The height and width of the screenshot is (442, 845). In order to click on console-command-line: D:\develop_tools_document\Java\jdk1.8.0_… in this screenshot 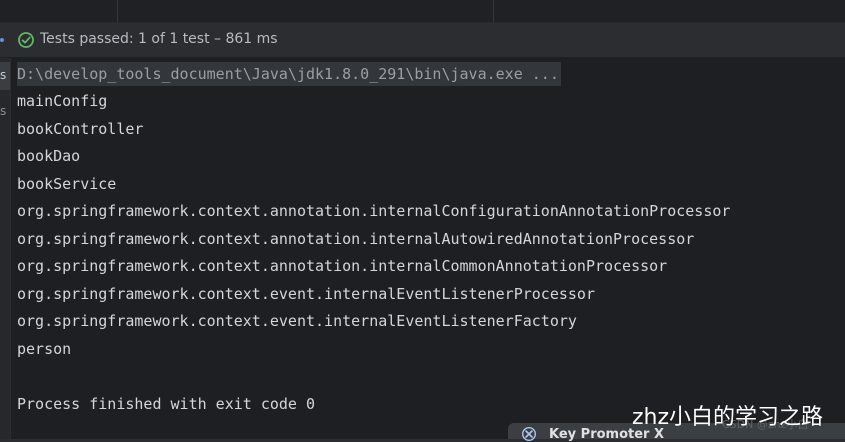, I will do `click(289, 74)`.